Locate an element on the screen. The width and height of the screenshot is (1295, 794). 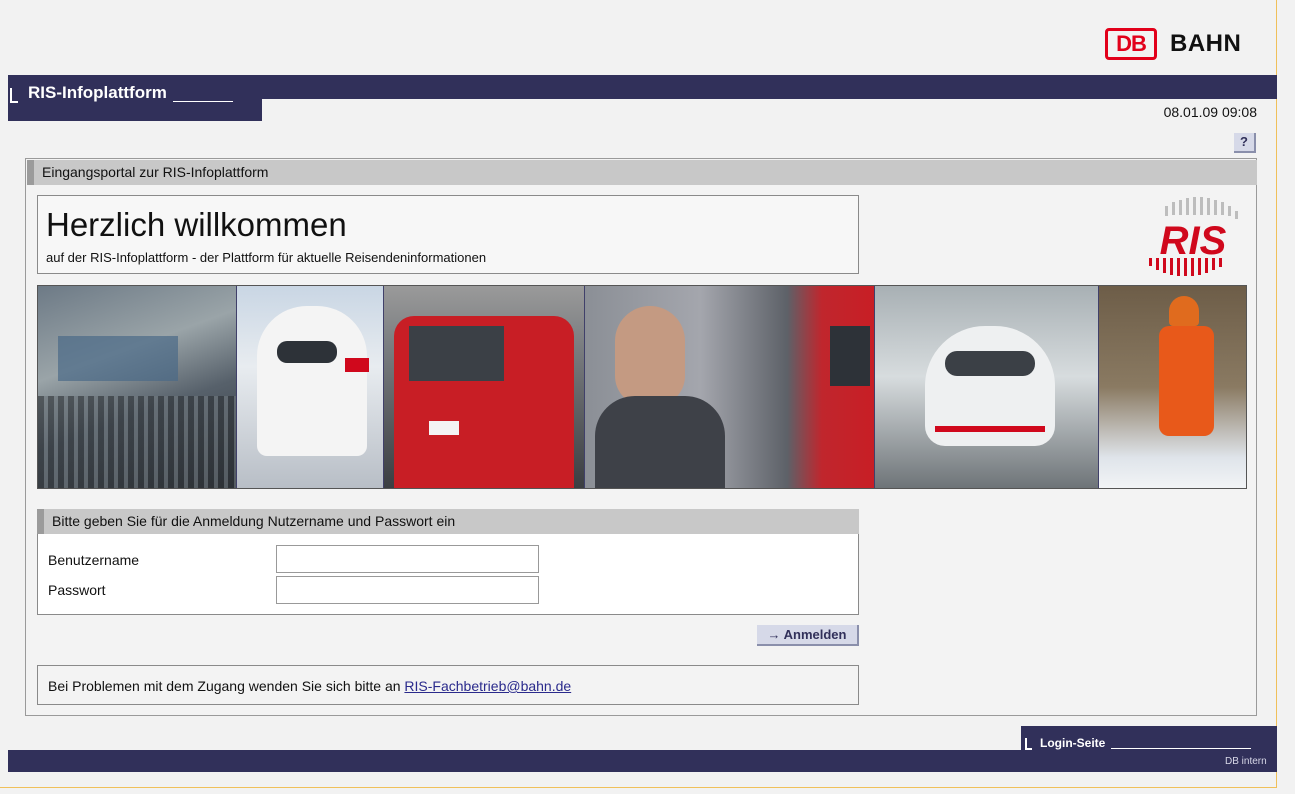
footer-title: Login-Seite is located at coordinates (1138, 743).